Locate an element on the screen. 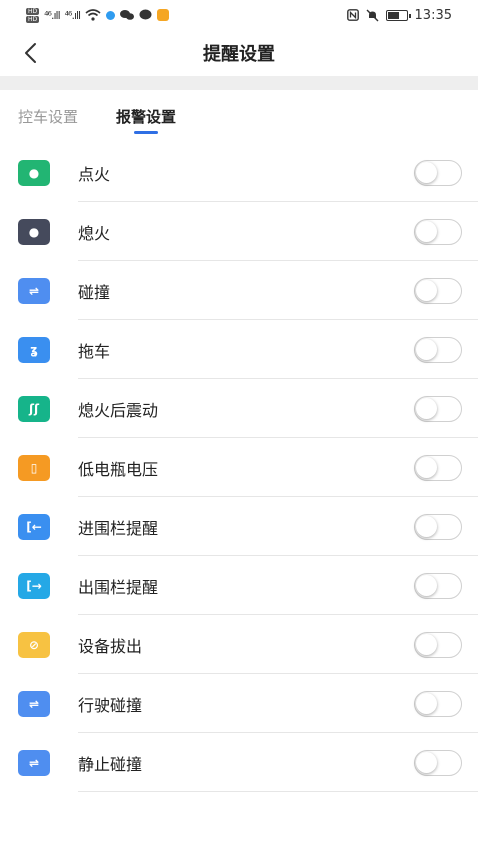 This screenshot has height=850, width=478. list-item: ⇌ 行驶碰撞 is located at coordinates (239, 703).